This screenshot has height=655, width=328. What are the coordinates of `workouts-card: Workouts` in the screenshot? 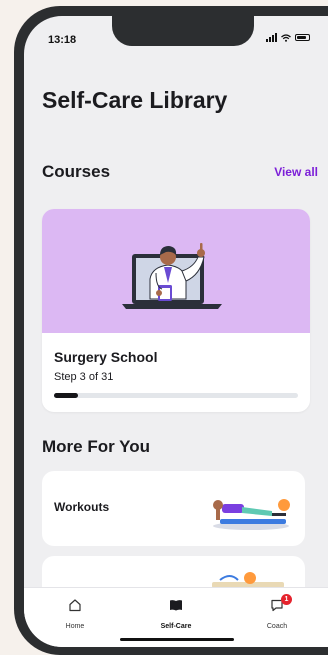 It's located at (173, 508).